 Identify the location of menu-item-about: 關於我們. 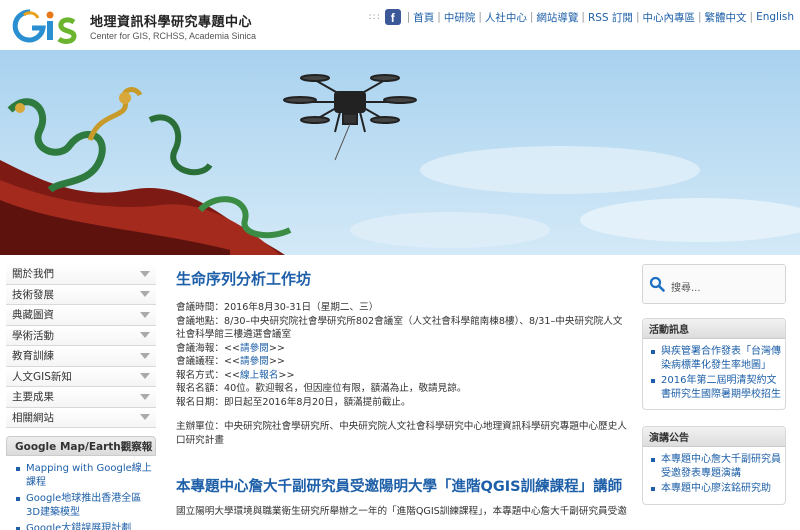
(81, 274).